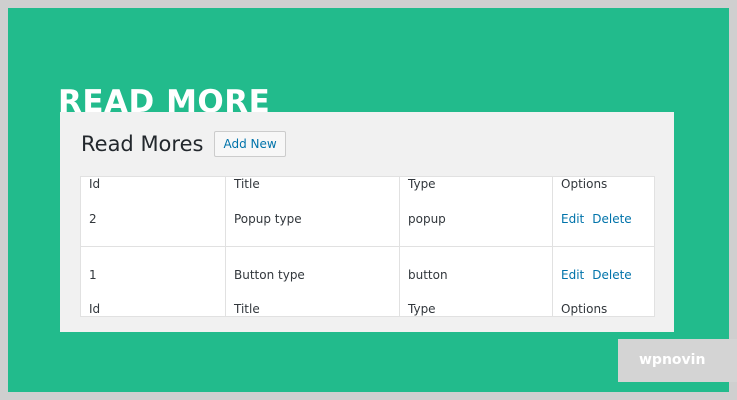 Image resolution: width=737 pixels, height=400 pixels. Describe the element at coordinates (584, 309) in the screenshot. I see `footer-options: Options` at that location.